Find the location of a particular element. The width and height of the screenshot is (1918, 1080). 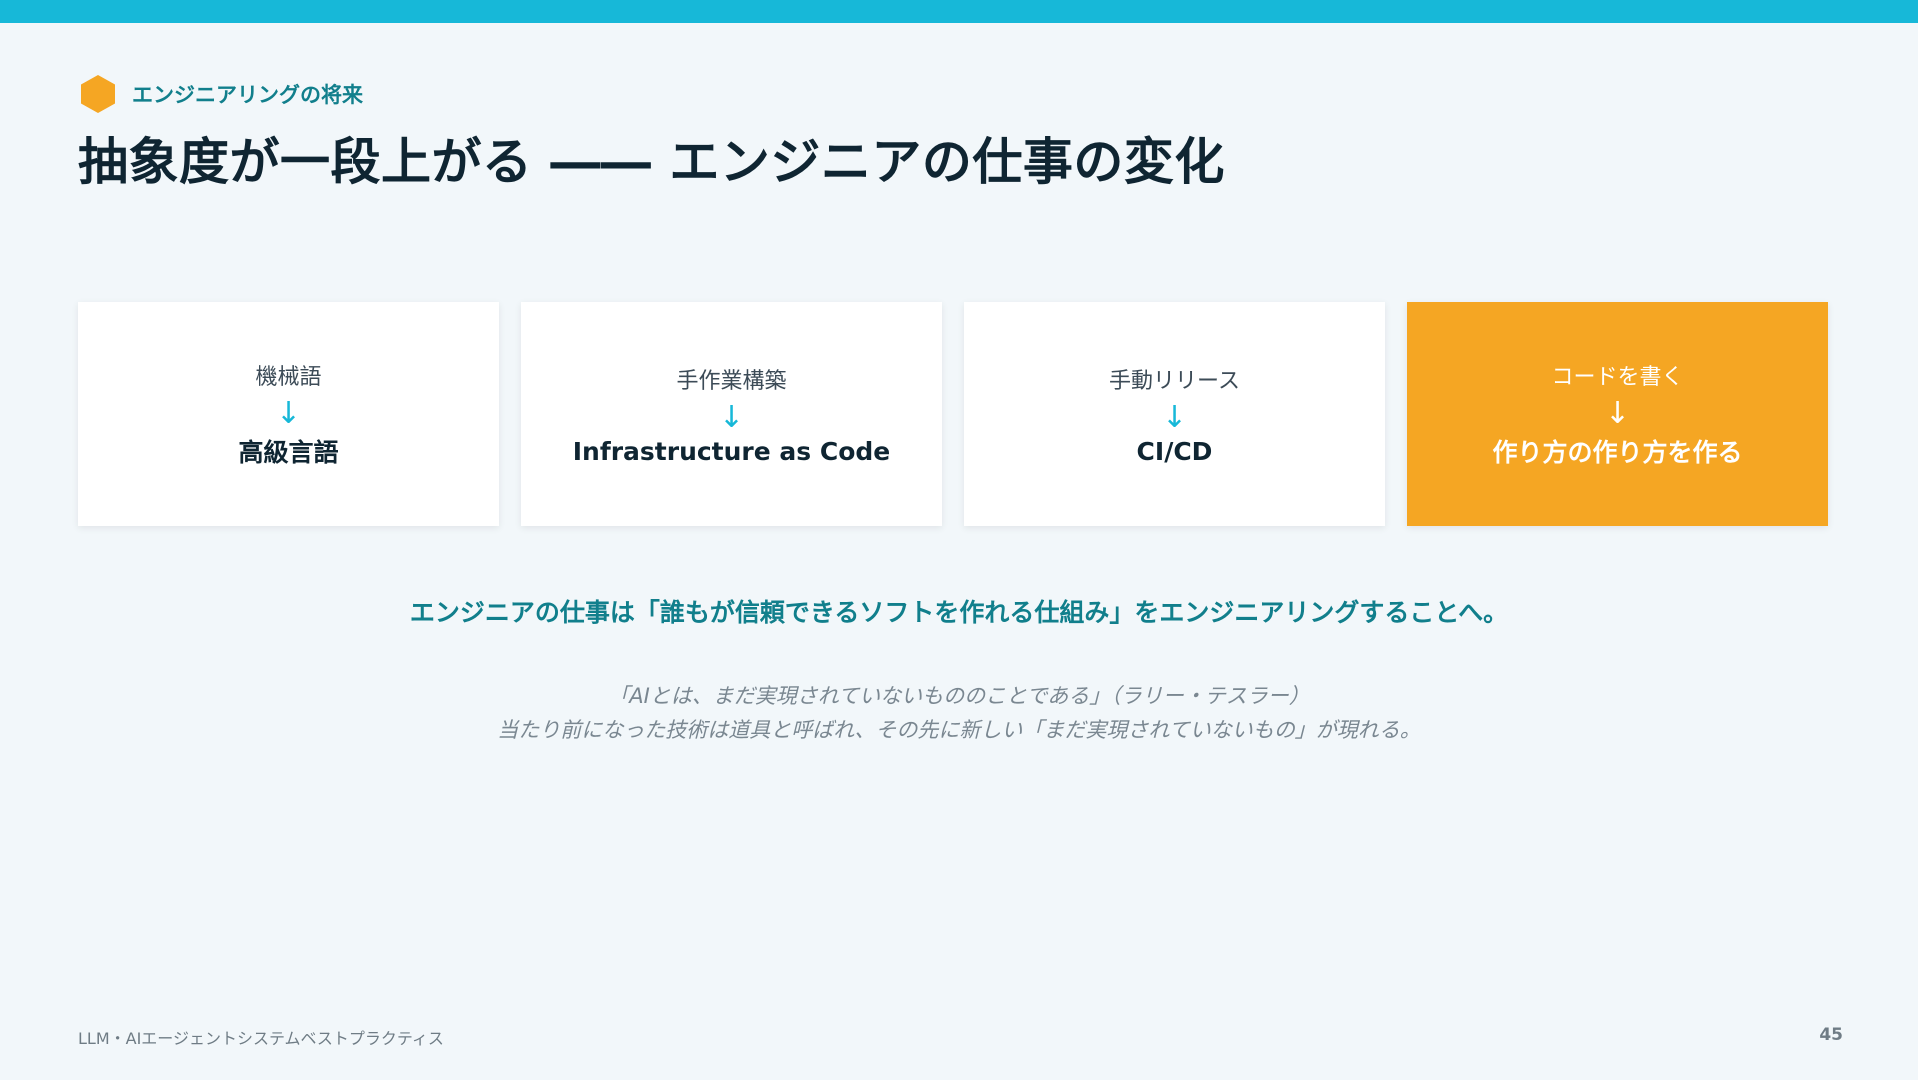

transition-card: 手作業構築 ↓ Infrastructure as Code is located at coordinates (731, 414).